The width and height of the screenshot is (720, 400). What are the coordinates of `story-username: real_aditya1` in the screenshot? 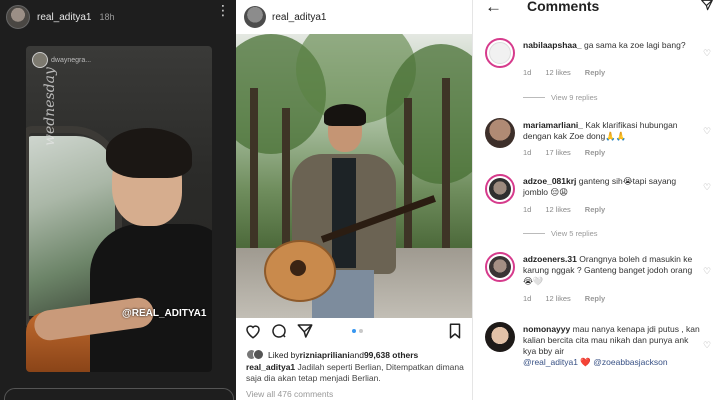 It's located at (64, 17).